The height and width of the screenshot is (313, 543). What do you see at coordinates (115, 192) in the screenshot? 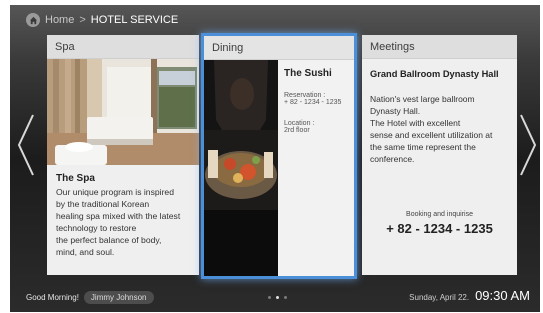
I see `spa-desc-line: Our unique program is inspired` at bounding box center [115, 192].